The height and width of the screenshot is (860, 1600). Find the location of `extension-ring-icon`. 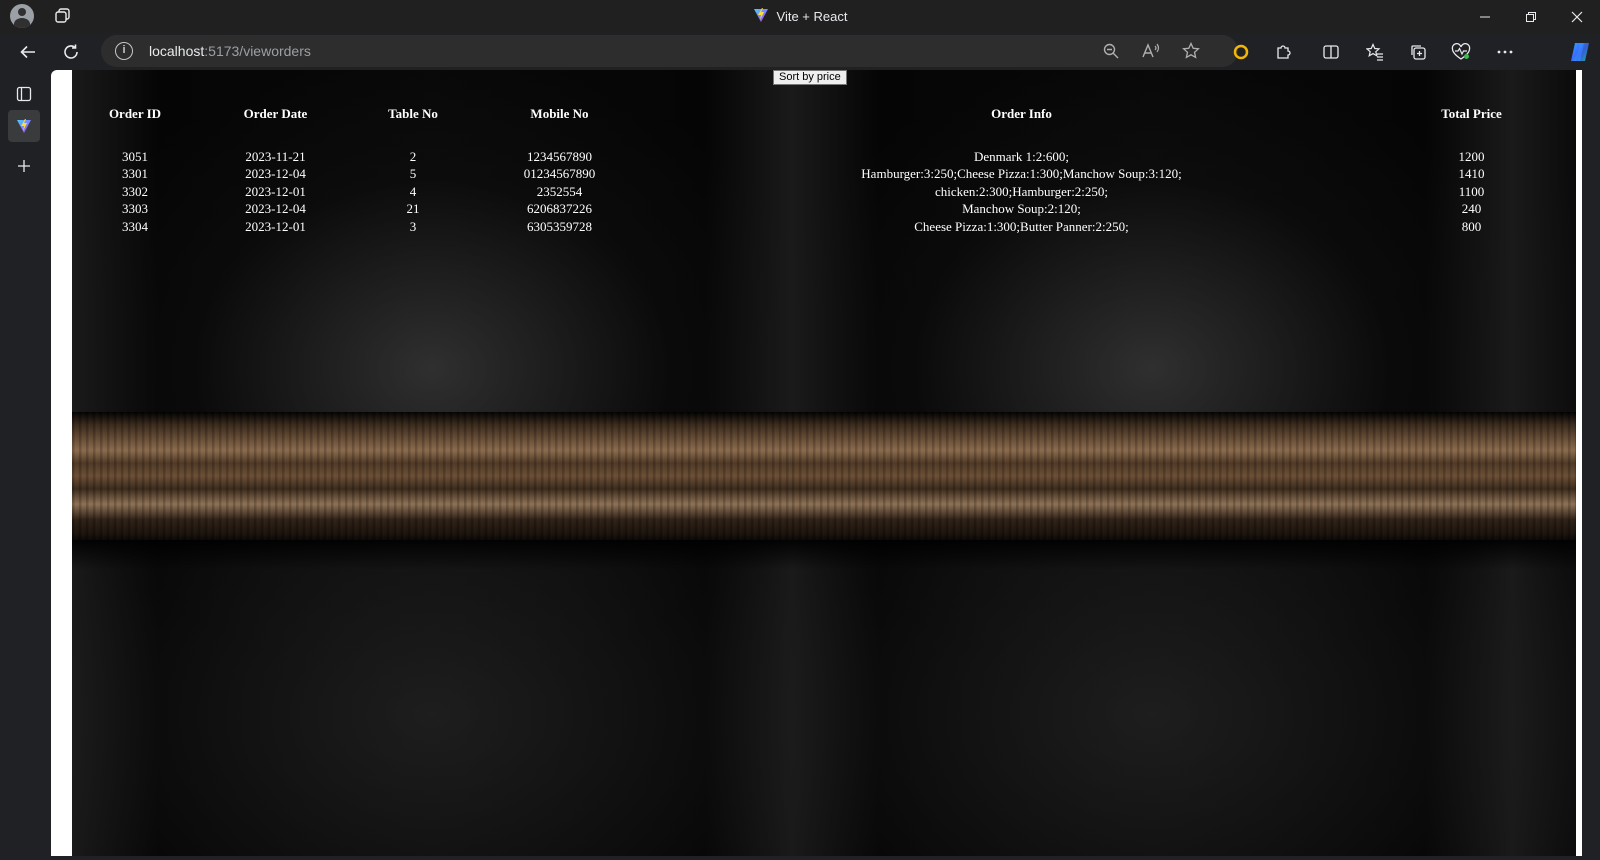

extension-ring-icon is located at coordinates (1241, 52).